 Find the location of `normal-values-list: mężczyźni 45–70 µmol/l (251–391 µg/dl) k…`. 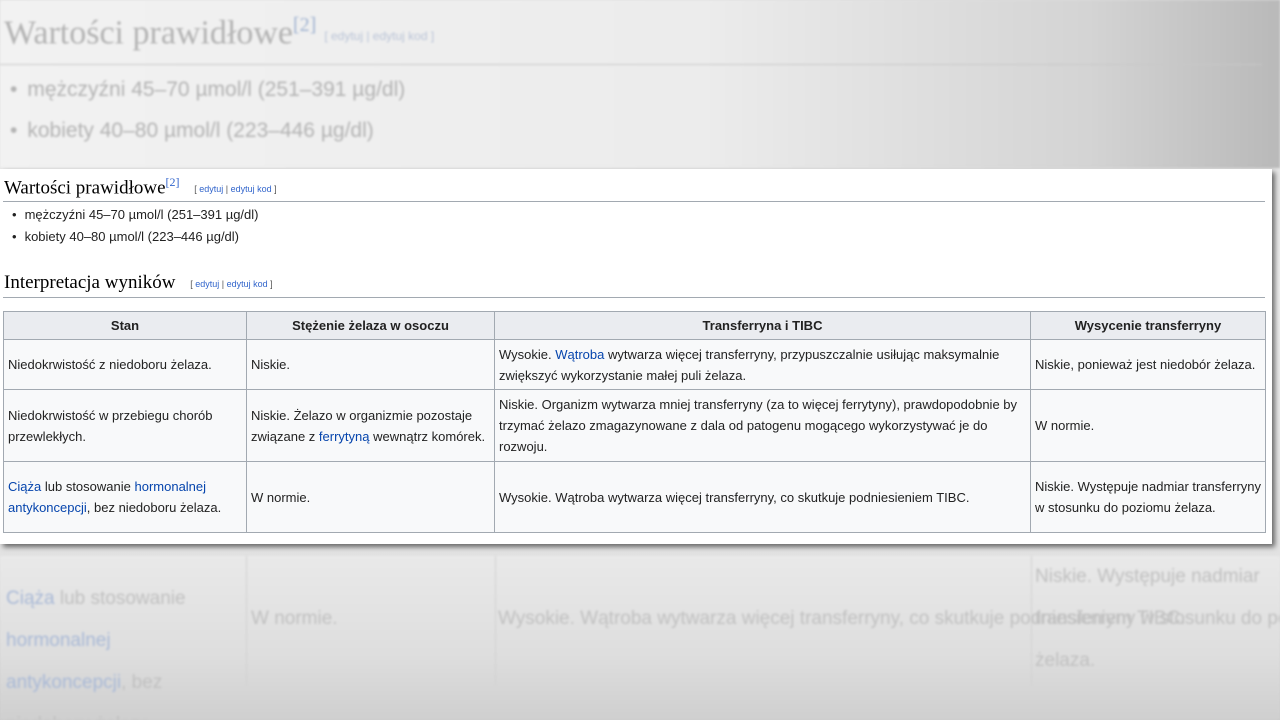

normal-values-list: mężczyźni 45–70 µmol/l (251–391 µg/dl) k… is located at coordinates (135, 229).